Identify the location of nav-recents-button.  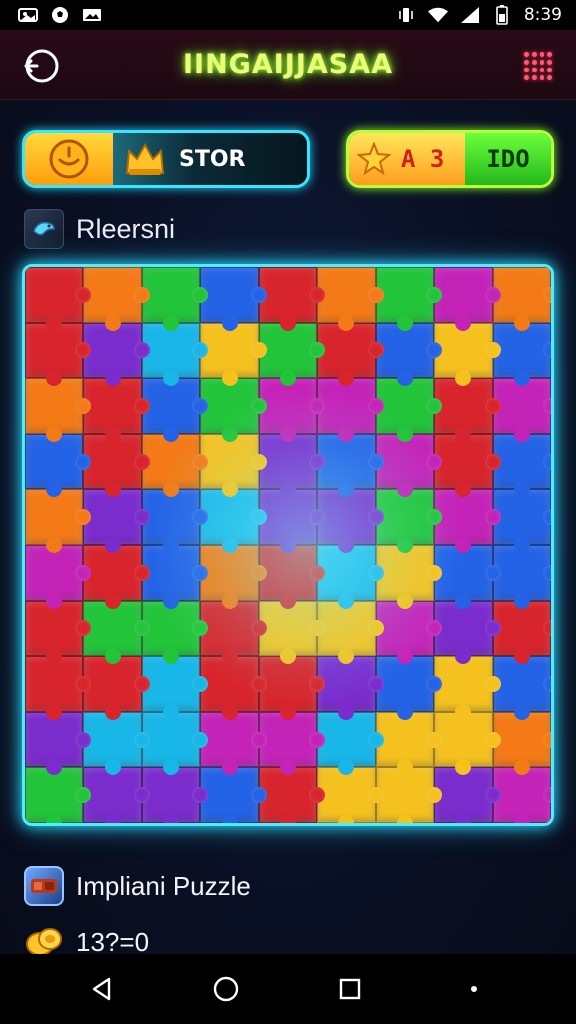
(350, 989).